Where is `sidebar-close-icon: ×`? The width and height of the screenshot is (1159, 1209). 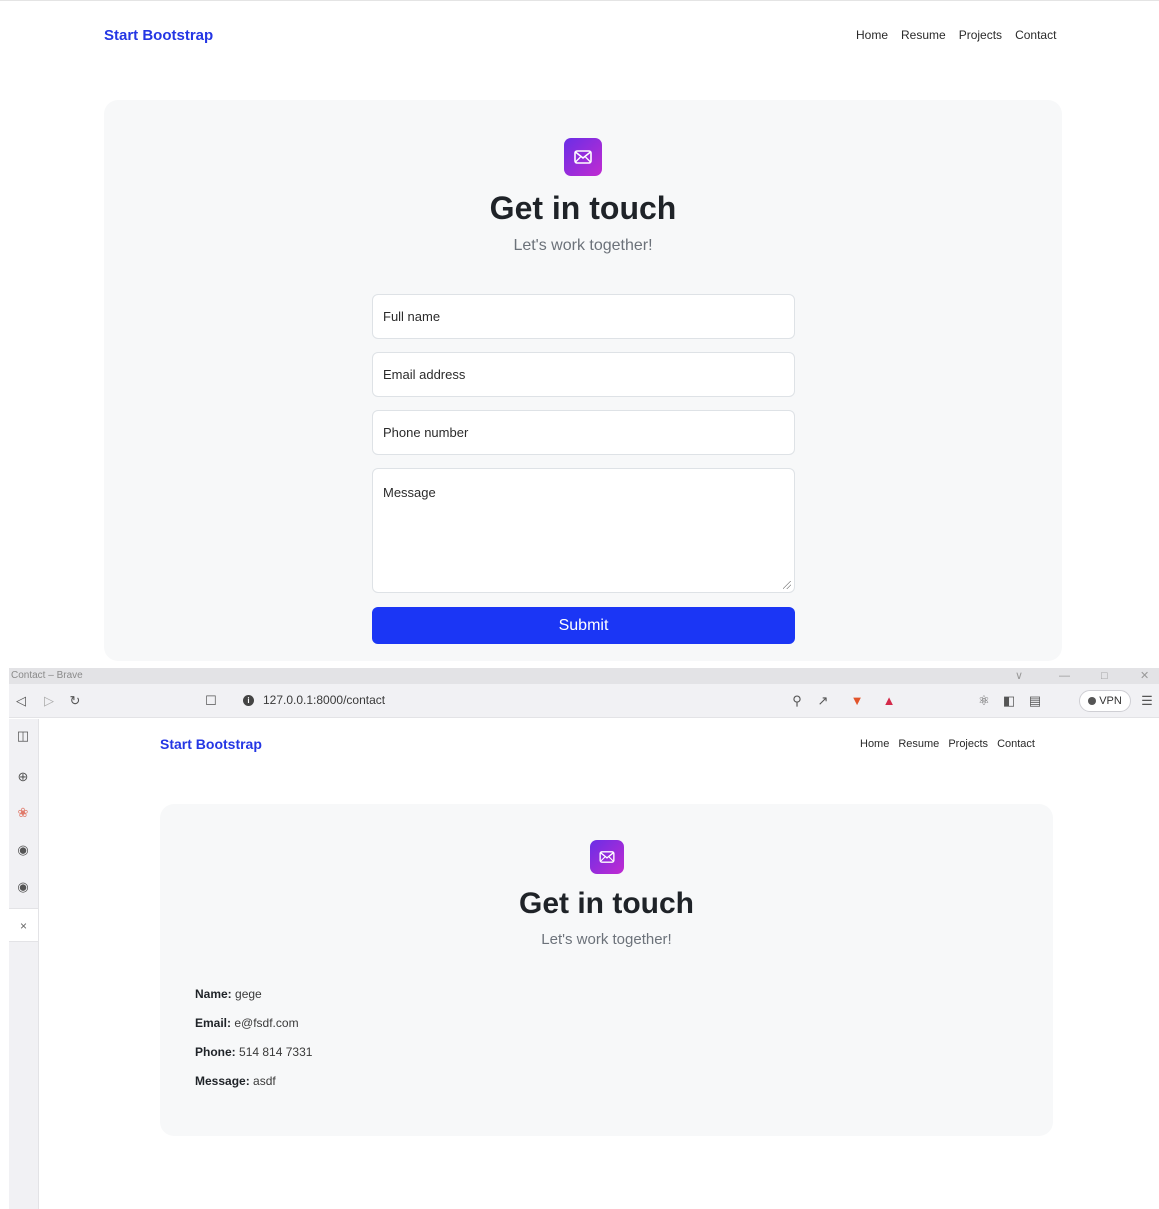 sidebar-close-icon: × is located at coordinates (23, 925).